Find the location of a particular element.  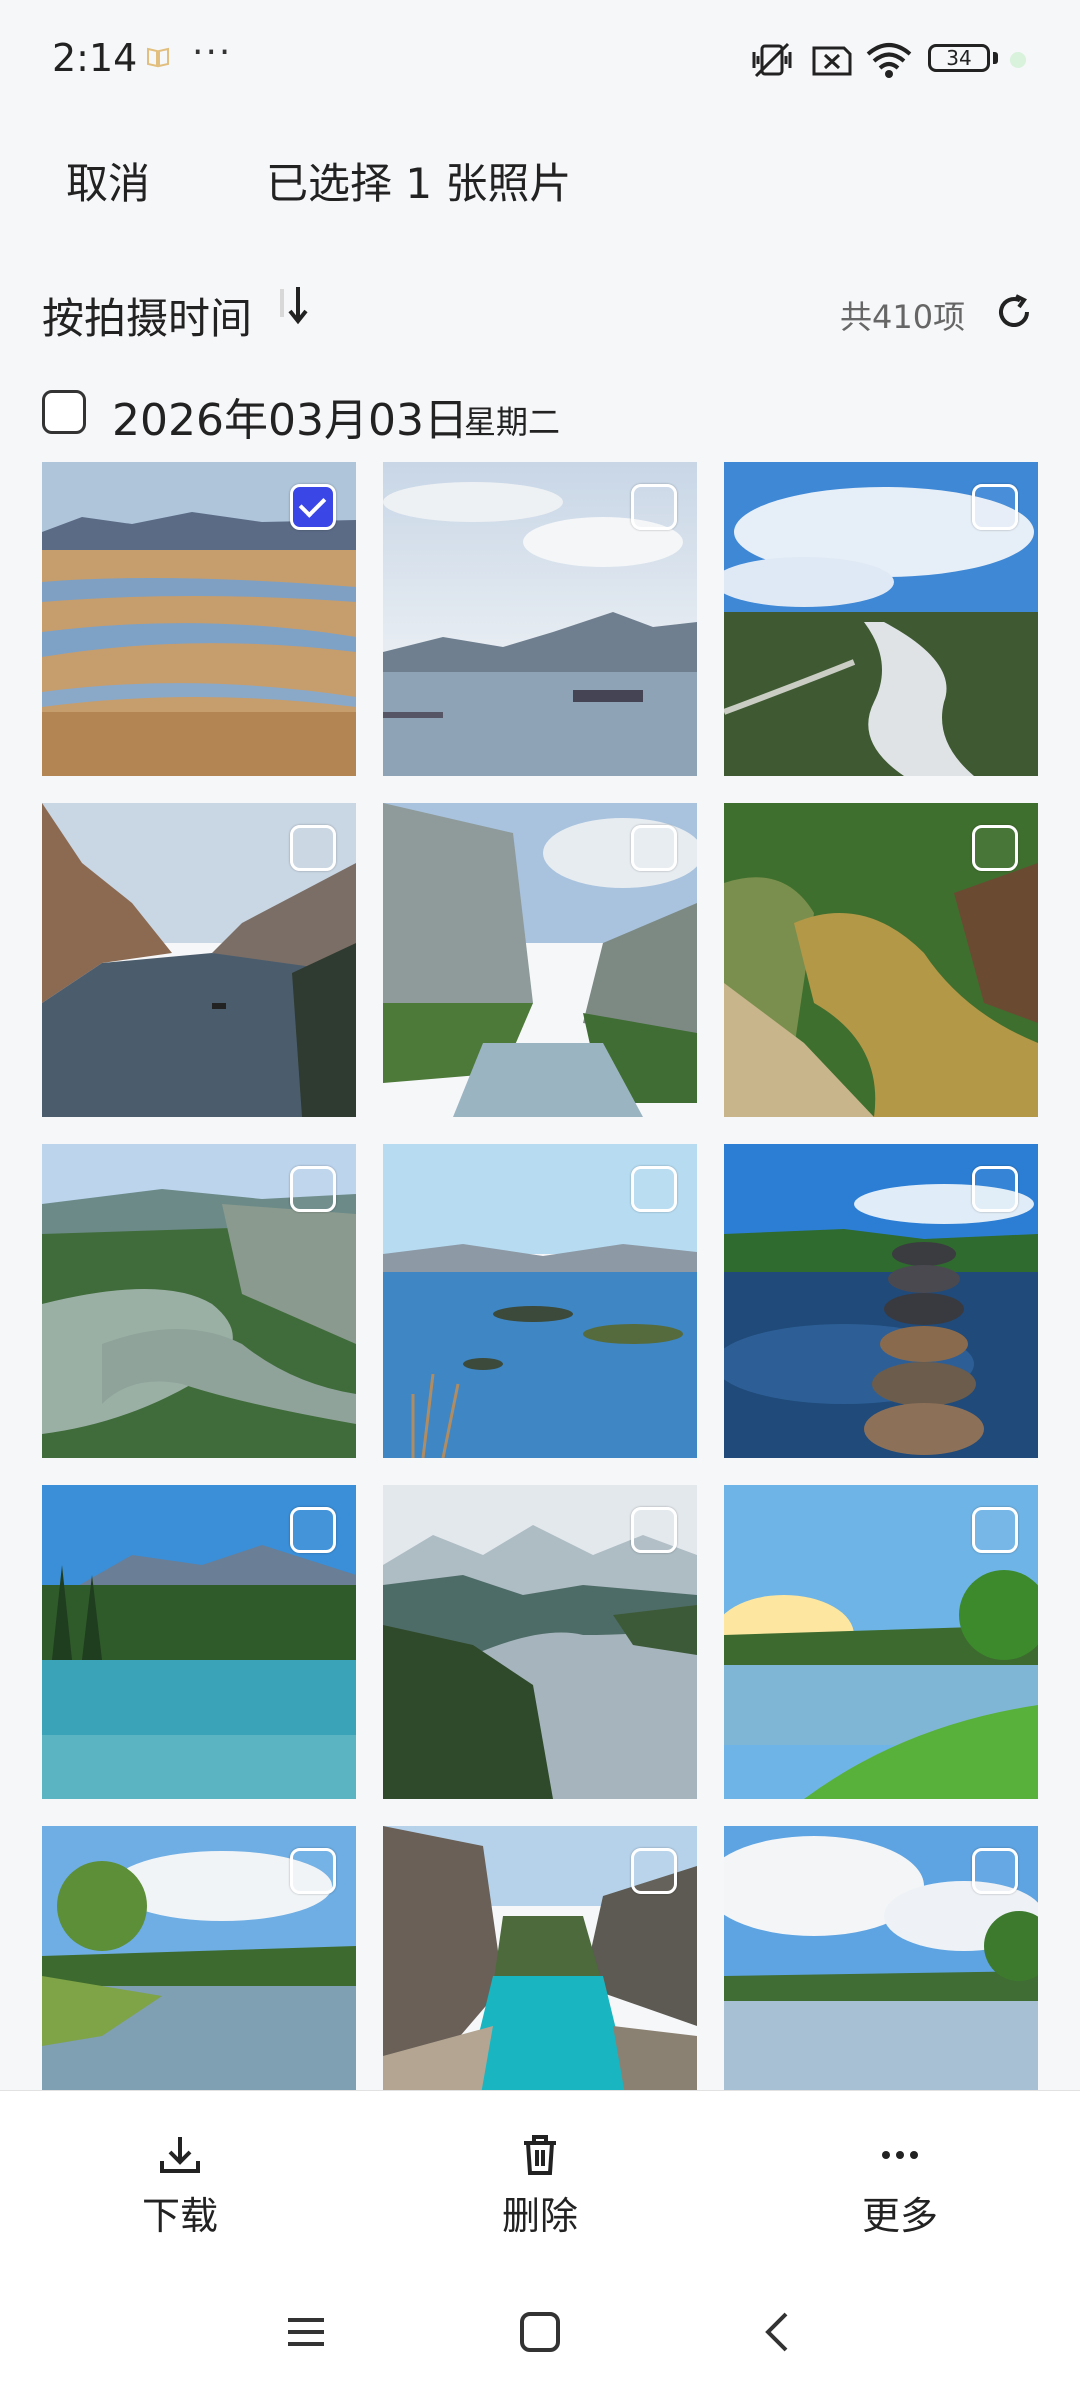

delete-button: 删除 is located at coordinates (540, 2185).